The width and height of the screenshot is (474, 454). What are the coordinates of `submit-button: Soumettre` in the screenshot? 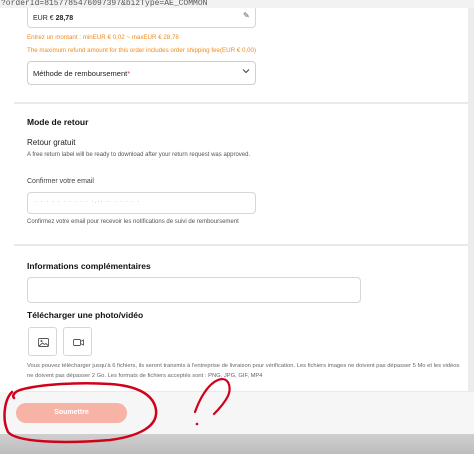 It's located at (71, 413).